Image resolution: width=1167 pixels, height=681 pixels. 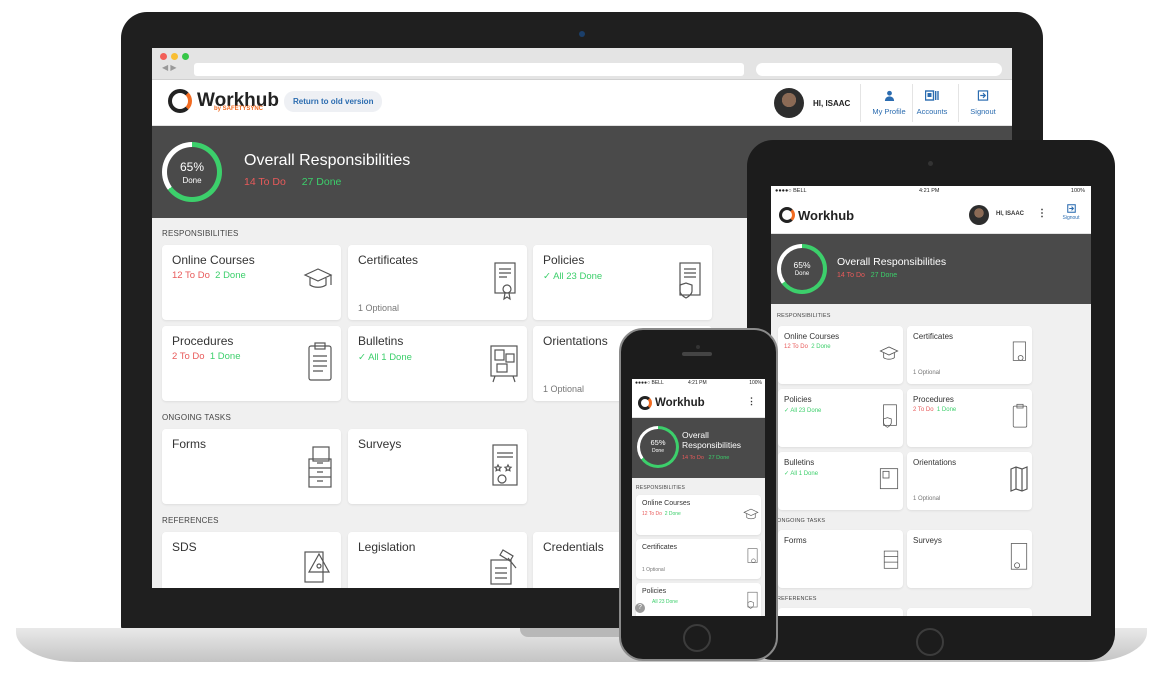 I want to click on browser-nav-arrows-icon: ◀ ▶, so click(x=169, y=67).